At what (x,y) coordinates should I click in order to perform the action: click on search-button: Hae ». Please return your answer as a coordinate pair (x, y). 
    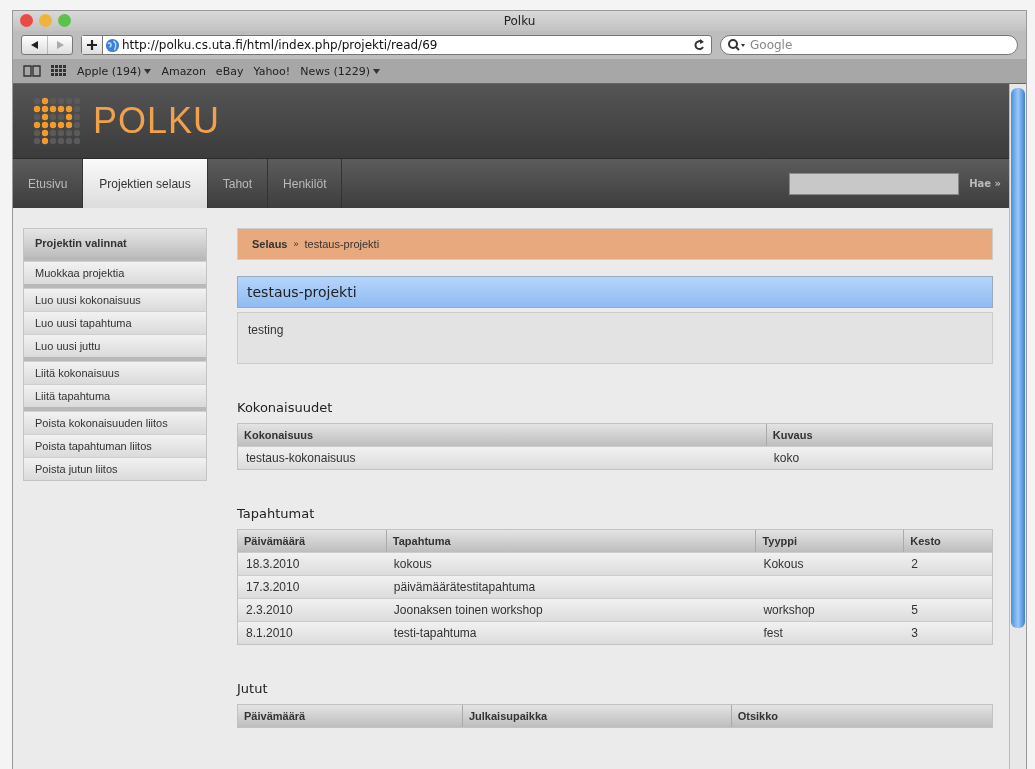
    Looking at the image, I should click on (984, 183).